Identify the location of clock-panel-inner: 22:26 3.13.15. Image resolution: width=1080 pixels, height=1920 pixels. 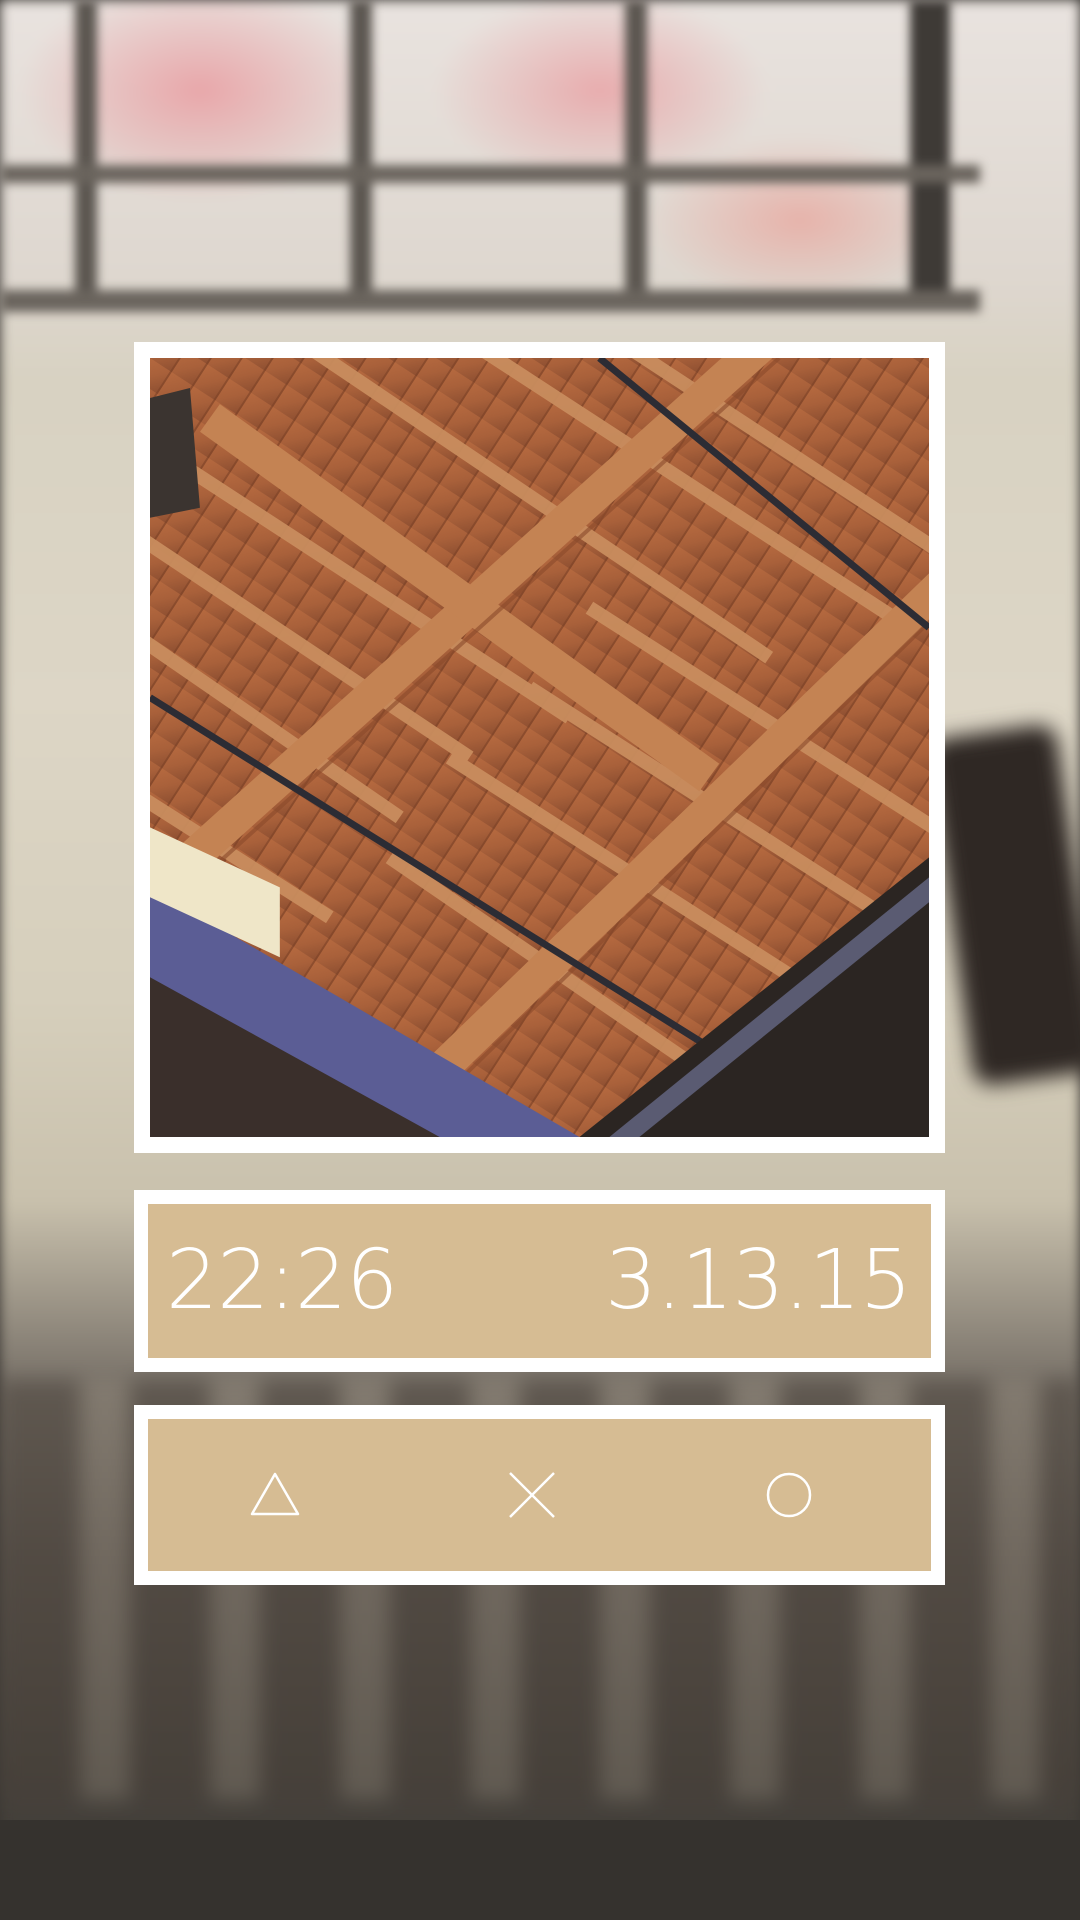
(539, 1281).